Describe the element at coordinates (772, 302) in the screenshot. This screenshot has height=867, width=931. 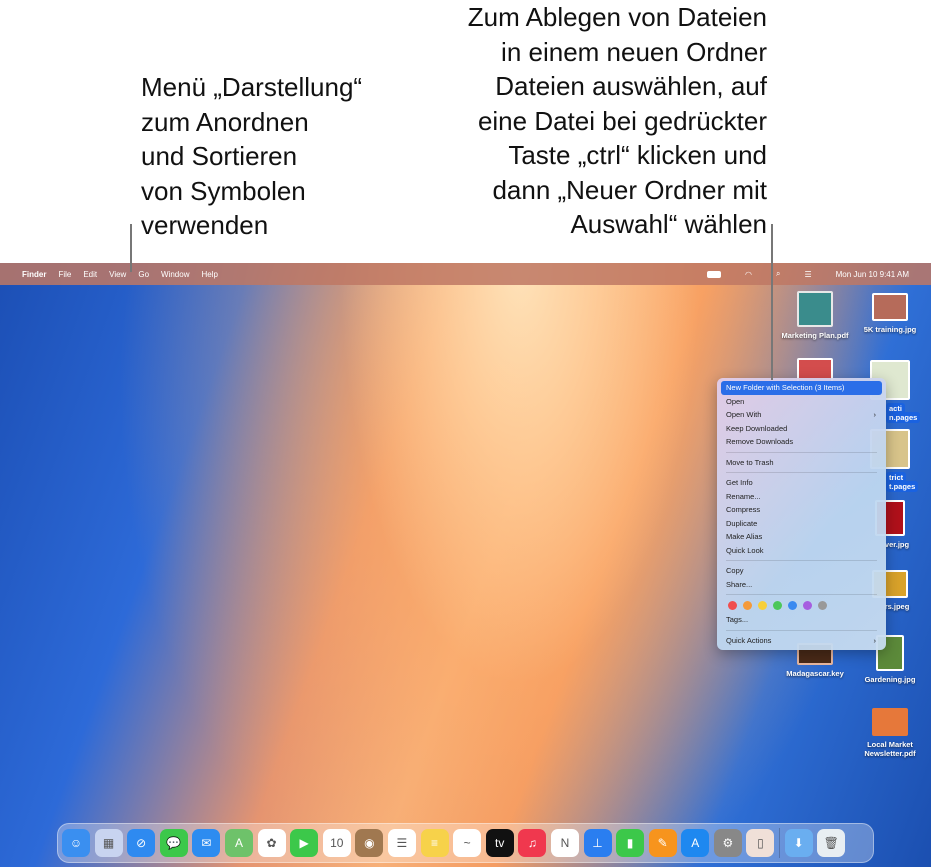
I see `leader-line-right` at that location.